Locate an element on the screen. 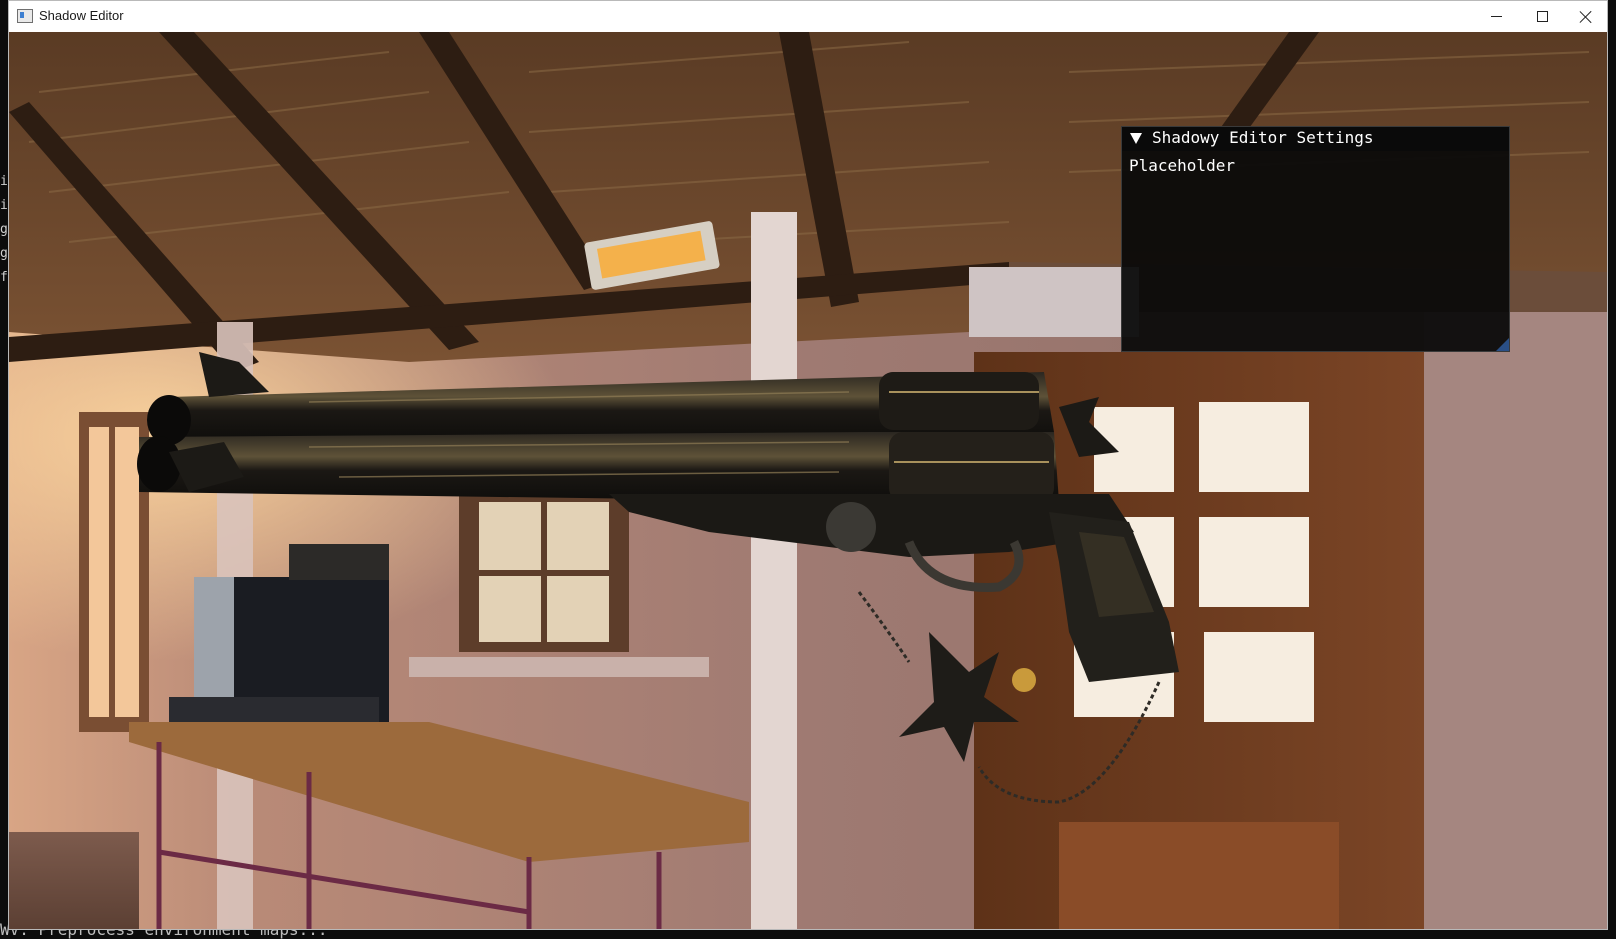  settings-panel: Shadowy Editor Settings Placeholder is located at coordinates (1315, 239).